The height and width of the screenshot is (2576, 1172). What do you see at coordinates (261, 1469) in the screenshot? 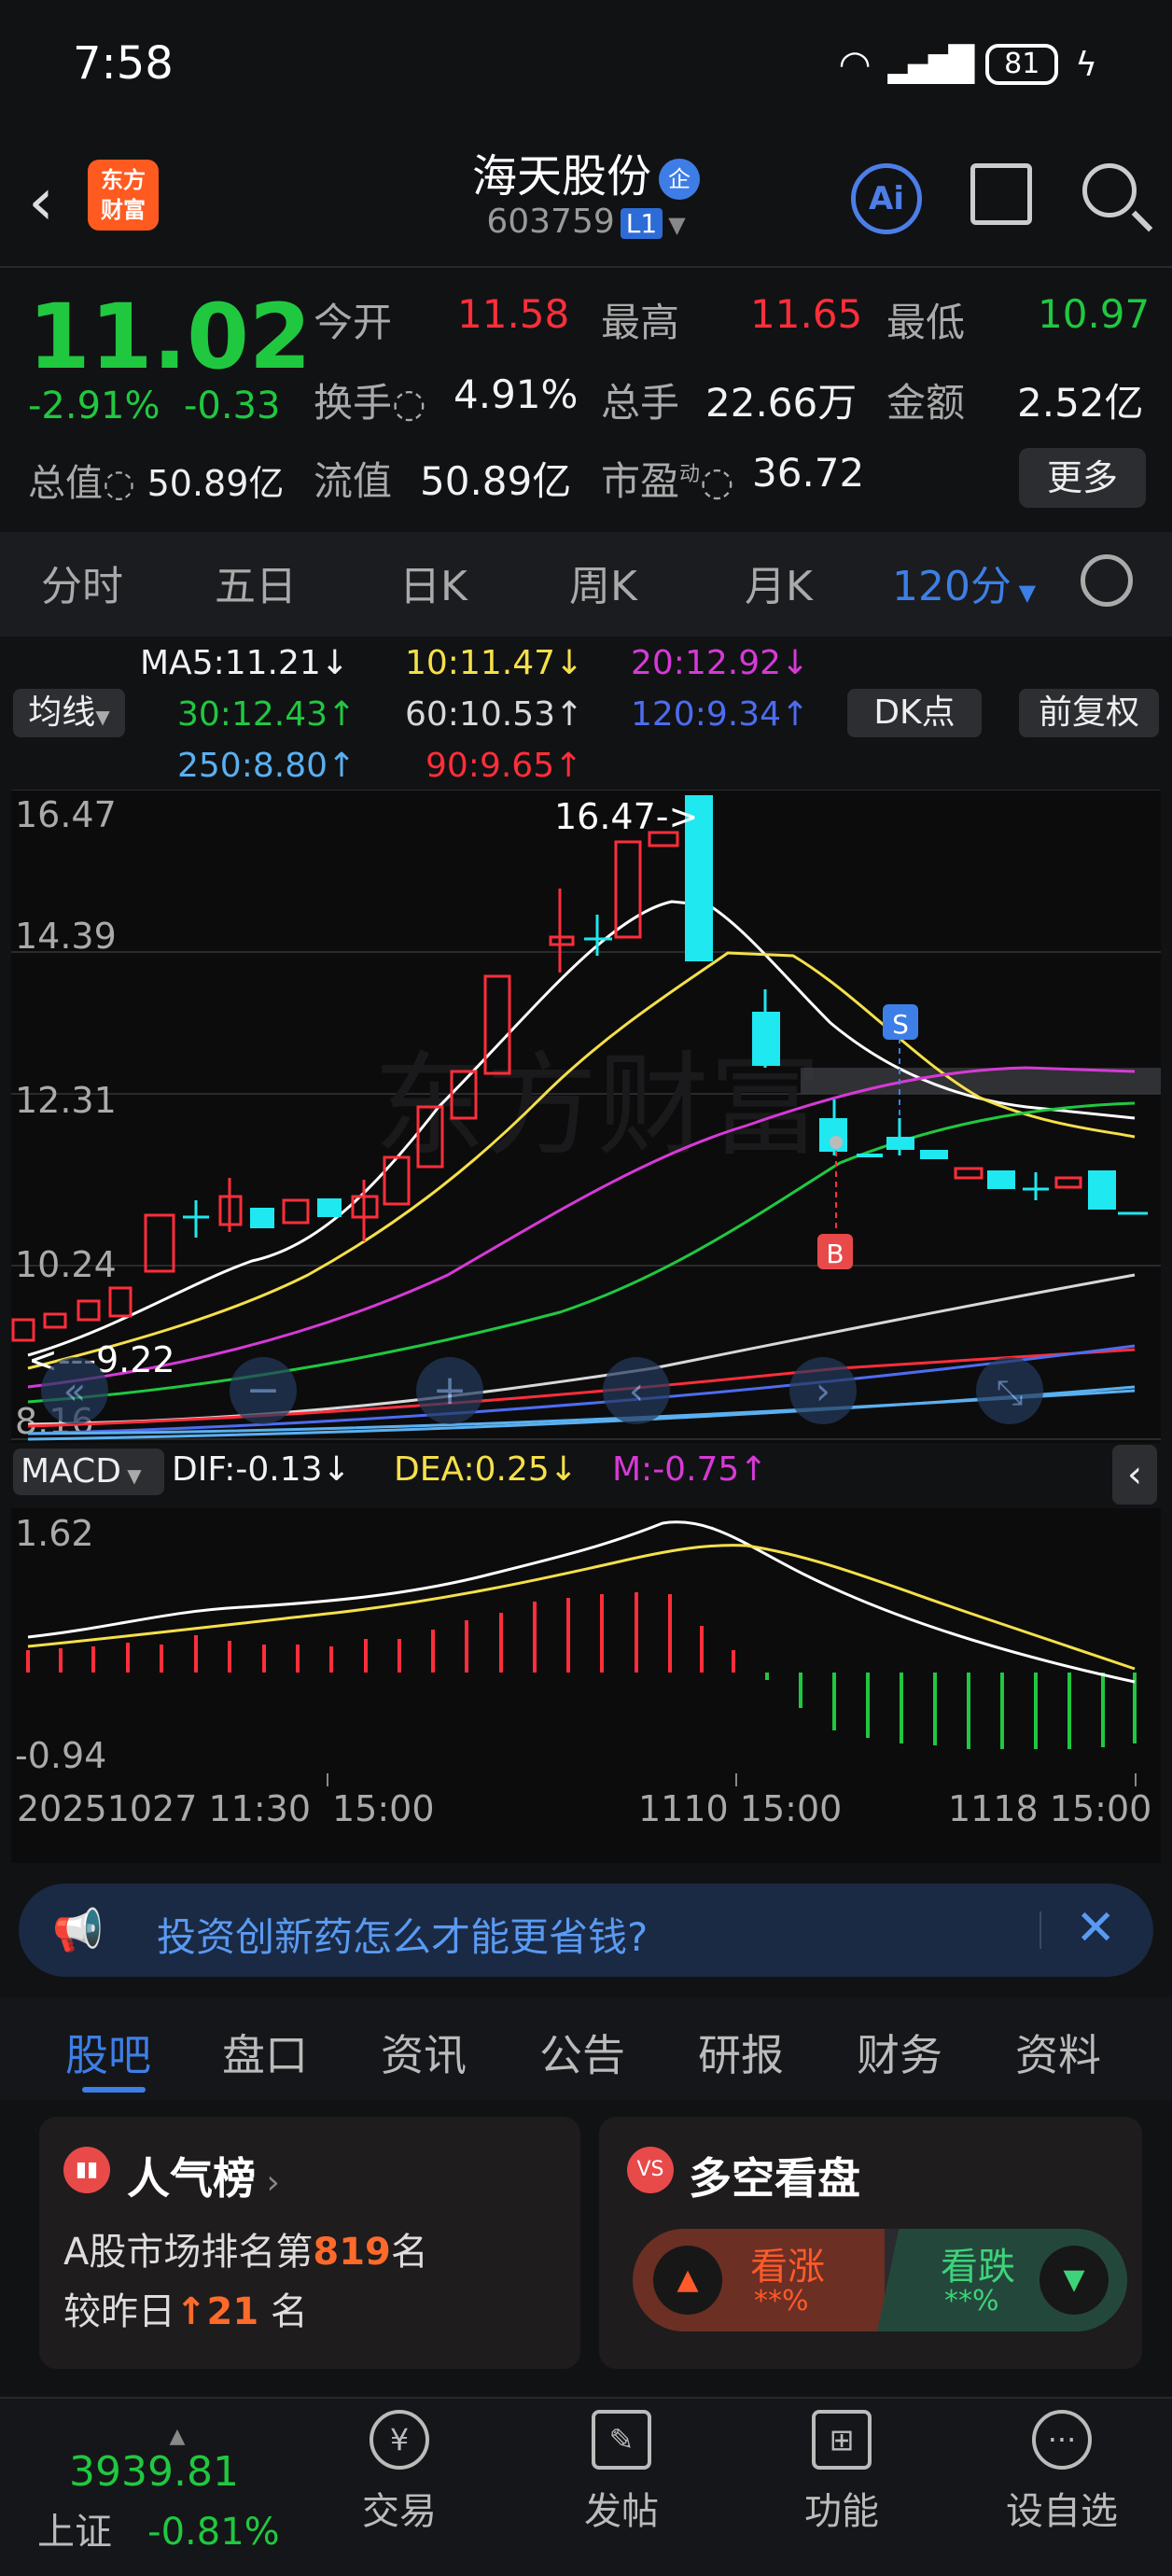
I see `dif-value: DIF:-0.13↓` at bounding box center [261, 1469].